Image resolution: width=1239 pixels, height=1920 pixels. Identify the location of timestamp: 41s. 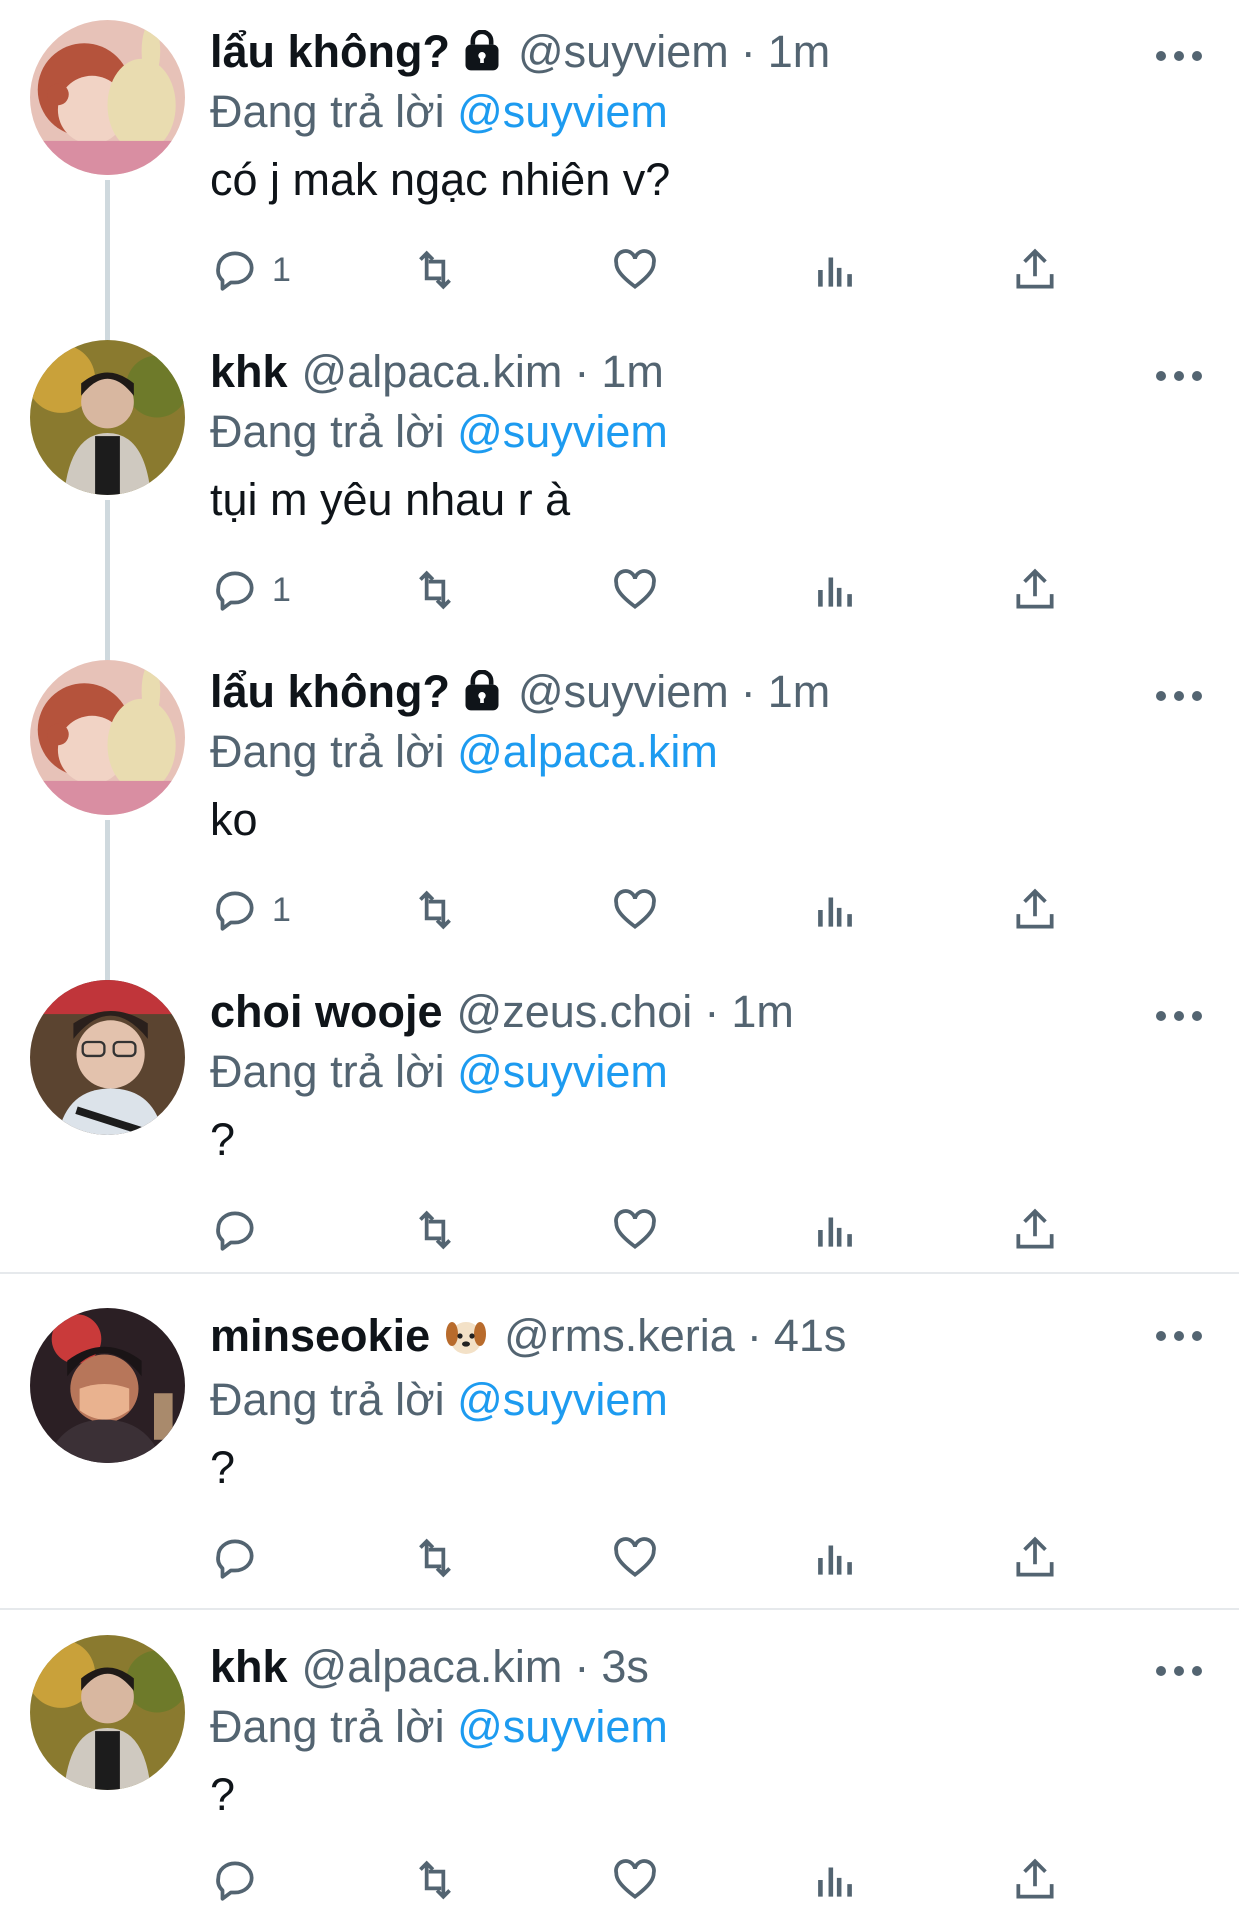
(810, 1336).